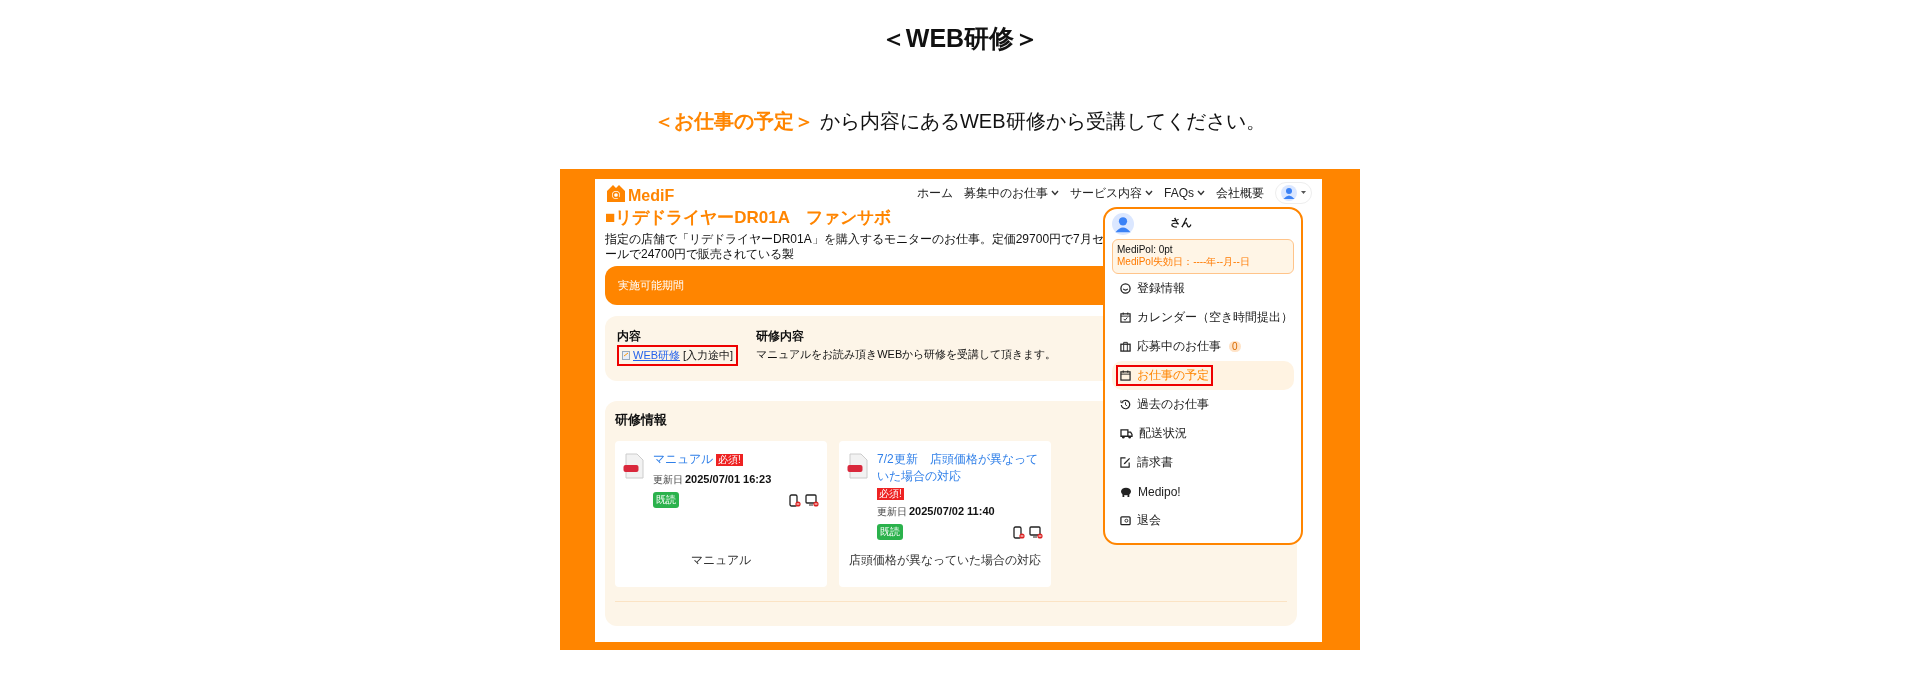 The height and width of the screenshot is (677, 1920). Describe the element at coordinates (748, 218) in the screenshot. I see `job-title: ■リデドライヤーDR01A ファンサボ` at that location.